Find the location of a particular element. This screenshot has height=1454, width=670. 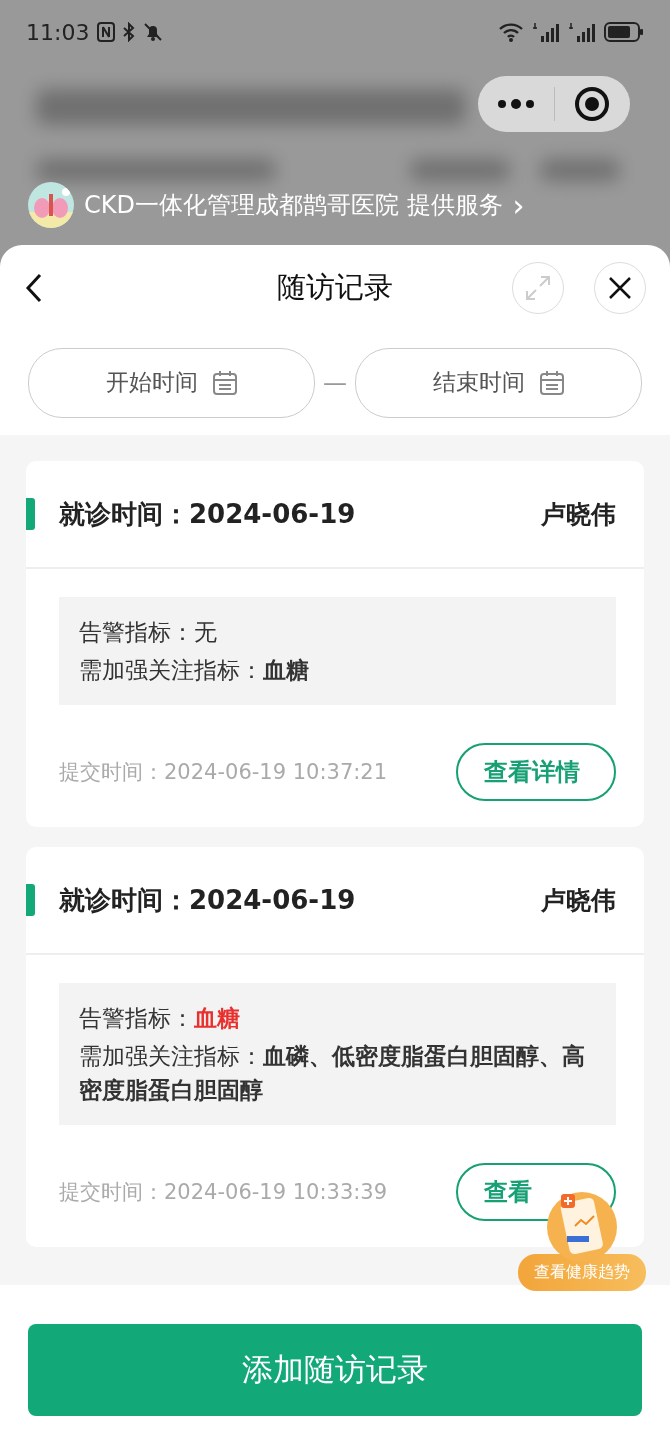

details-button: 查看详情 is located at coordinates (536, 772).